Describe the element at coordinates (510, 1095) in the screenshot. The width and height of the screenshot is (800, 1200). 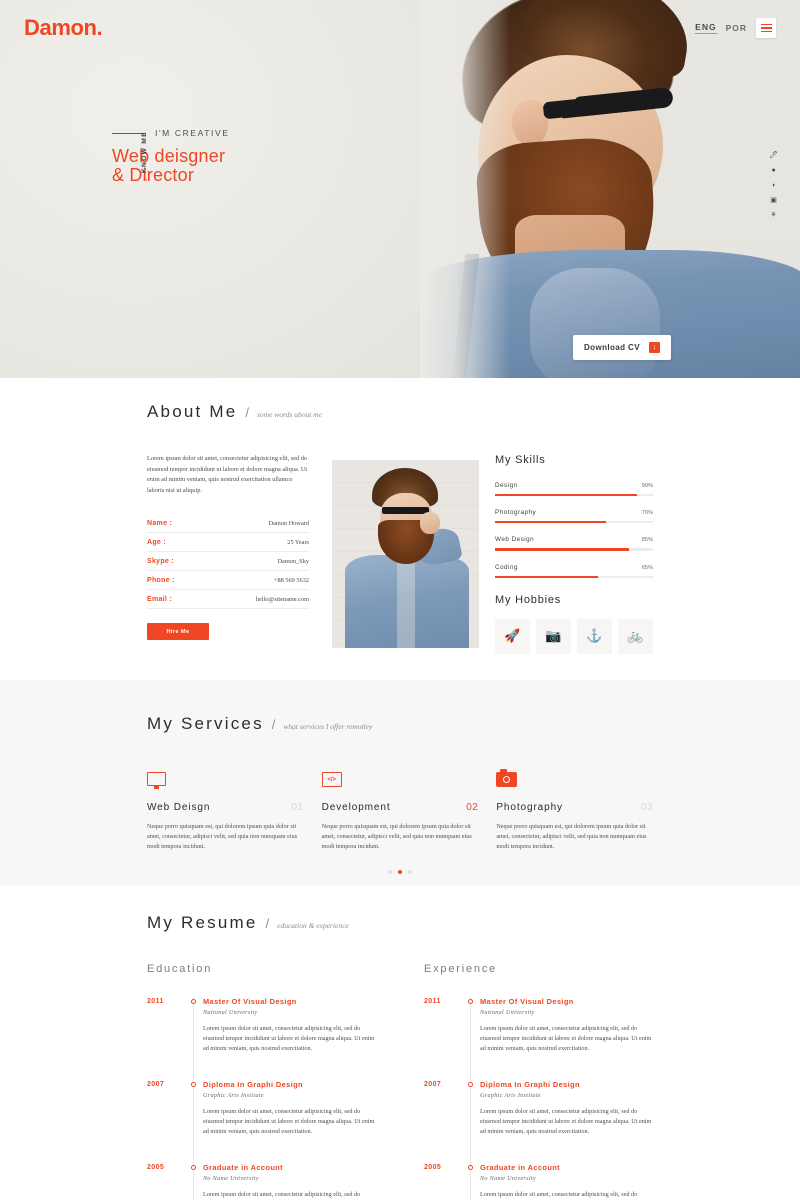
I see `experience-item-place-2: Graphic Arts Institute` at that location.